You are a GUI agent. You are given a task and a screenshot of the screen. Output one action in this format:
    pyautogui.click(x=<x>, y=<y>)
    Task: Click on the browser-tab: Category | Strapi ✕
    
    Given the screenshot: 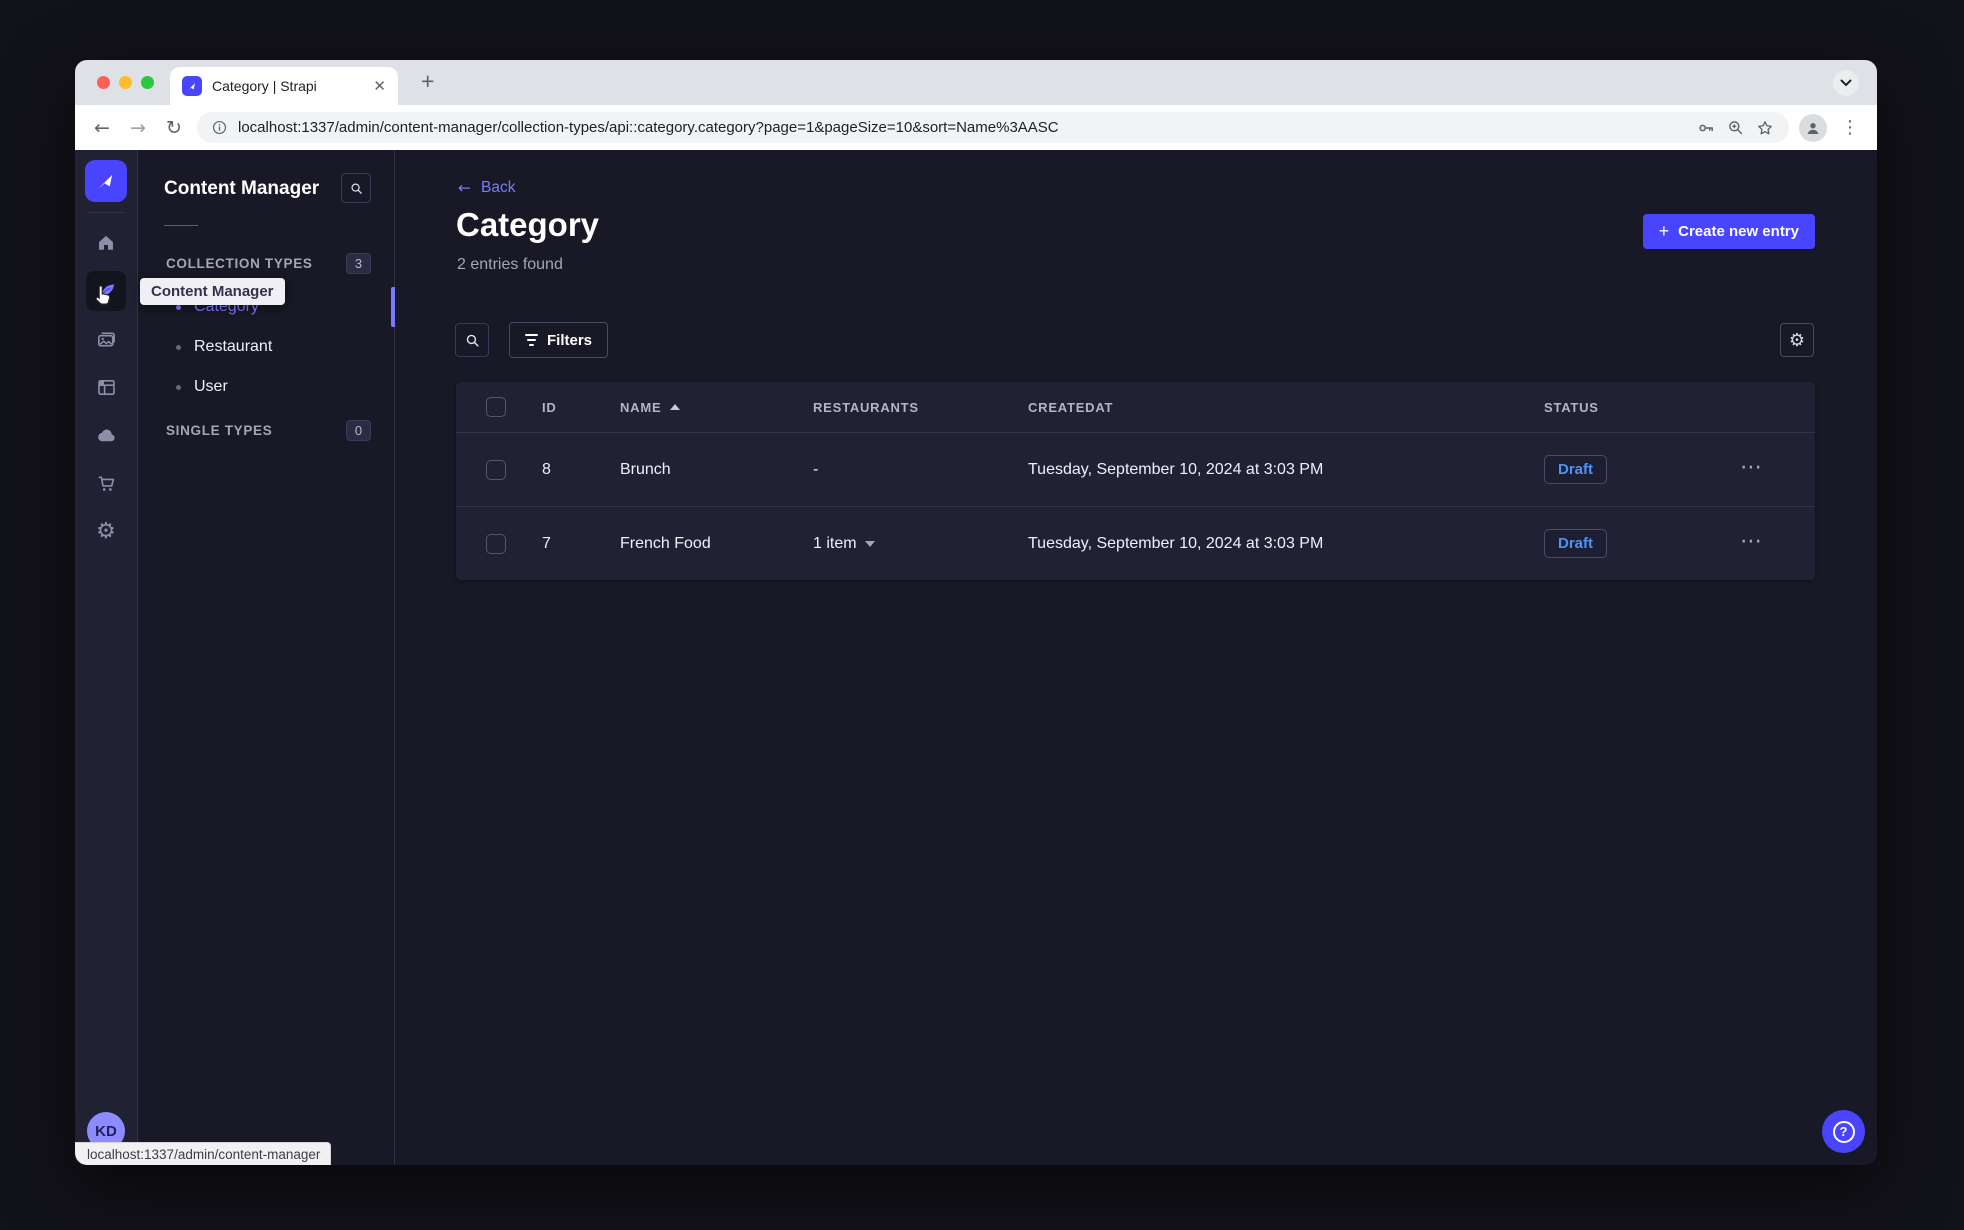 What is the action you would take?
    pyautogui.click(x=284, y=86)
    